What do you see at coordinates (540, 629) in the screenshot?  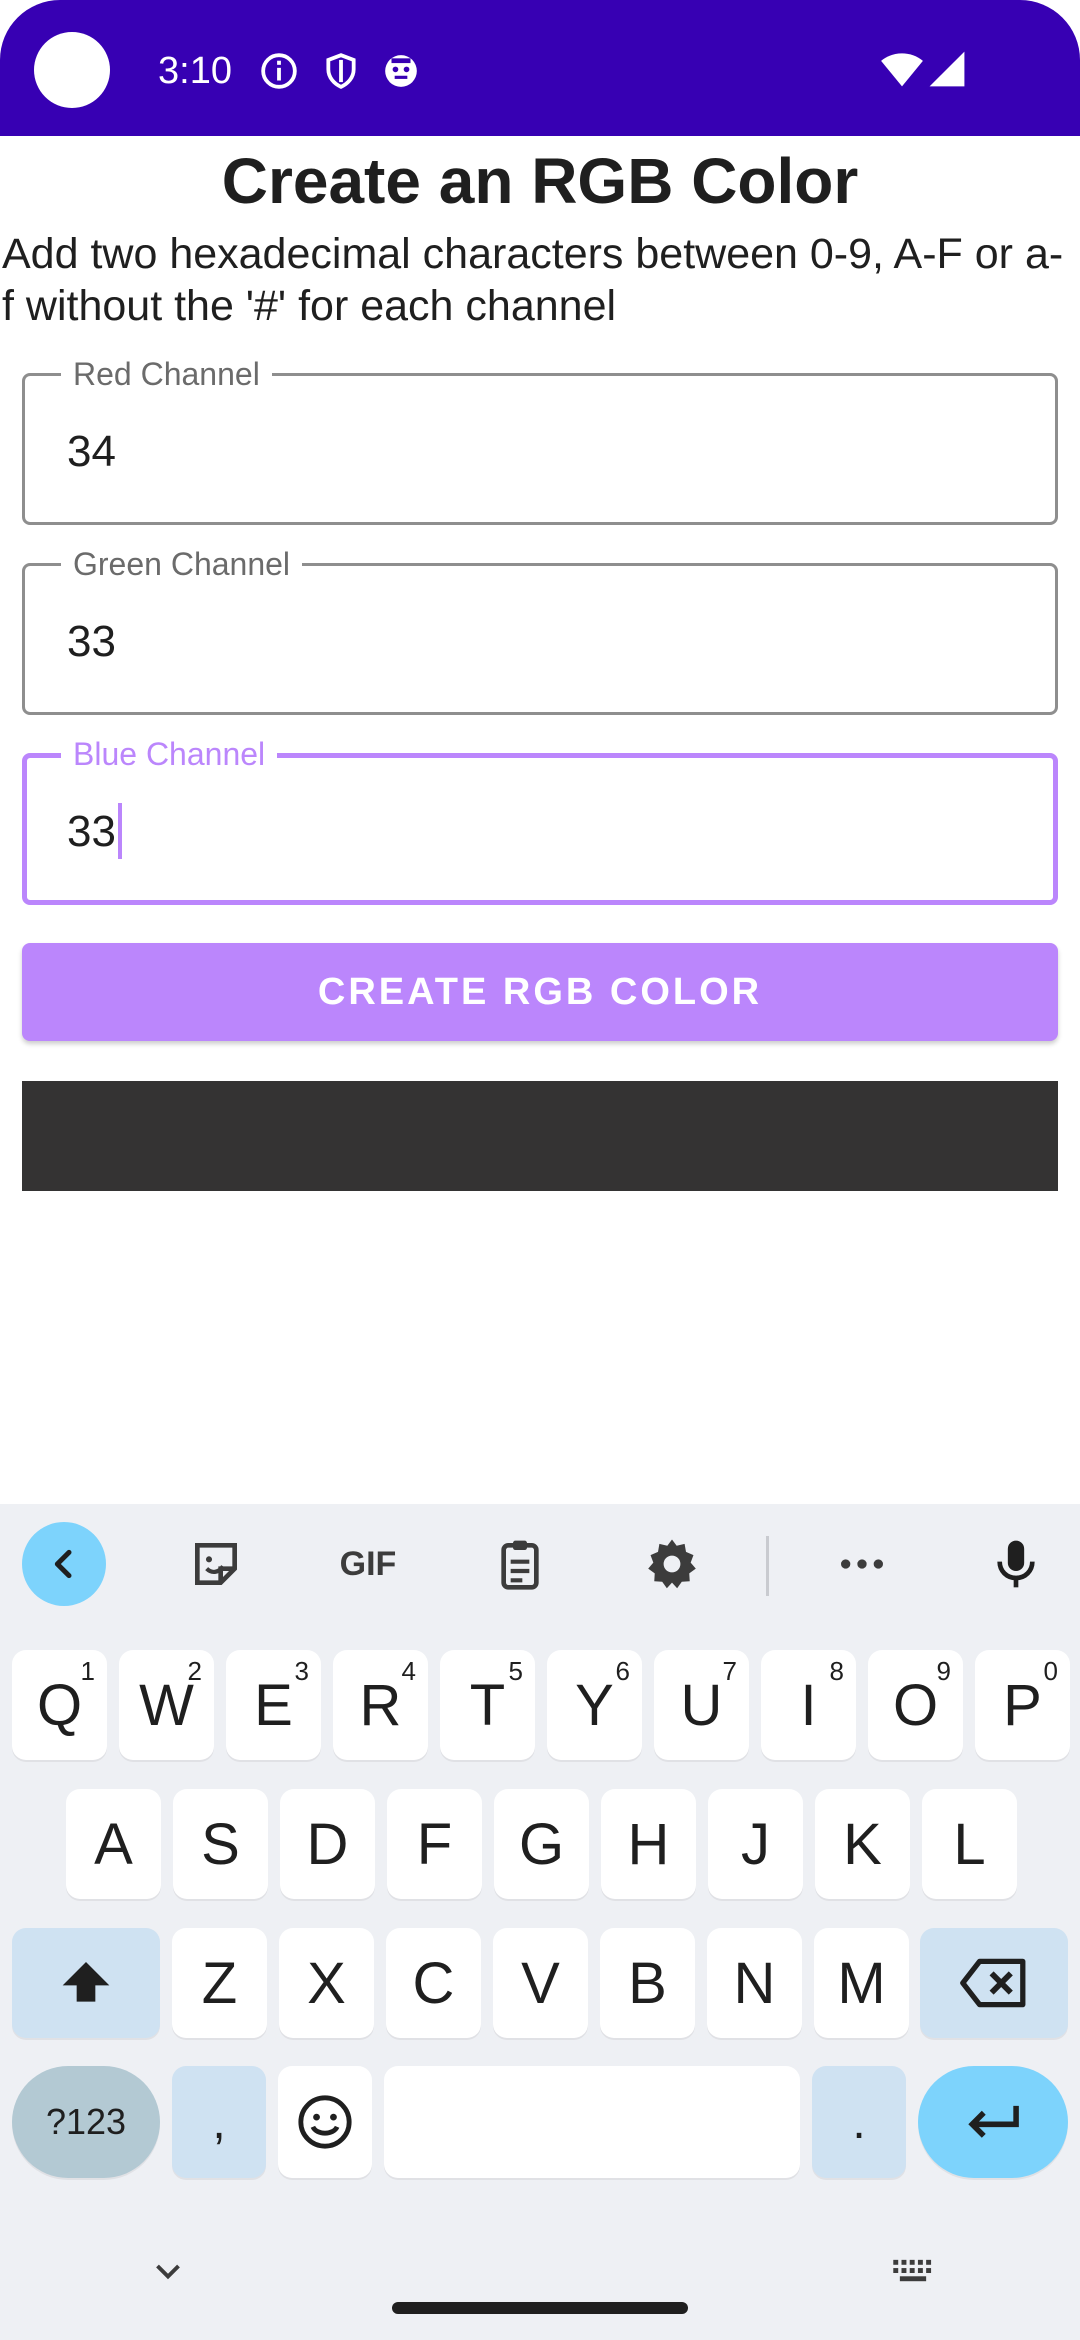 I see `green-channel-field: Green Channel 33` at bounding box center [540, 629].